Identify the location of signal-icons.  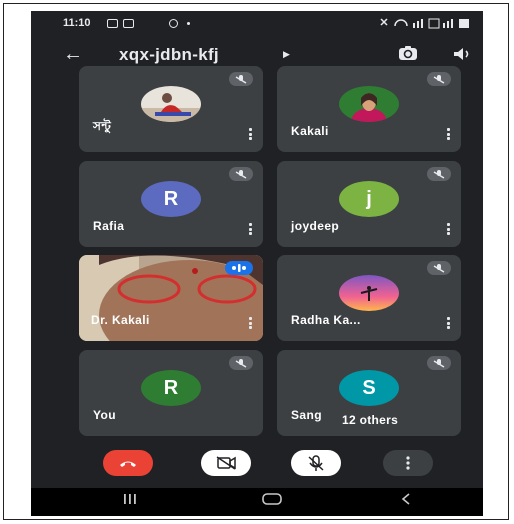
(425, 24).